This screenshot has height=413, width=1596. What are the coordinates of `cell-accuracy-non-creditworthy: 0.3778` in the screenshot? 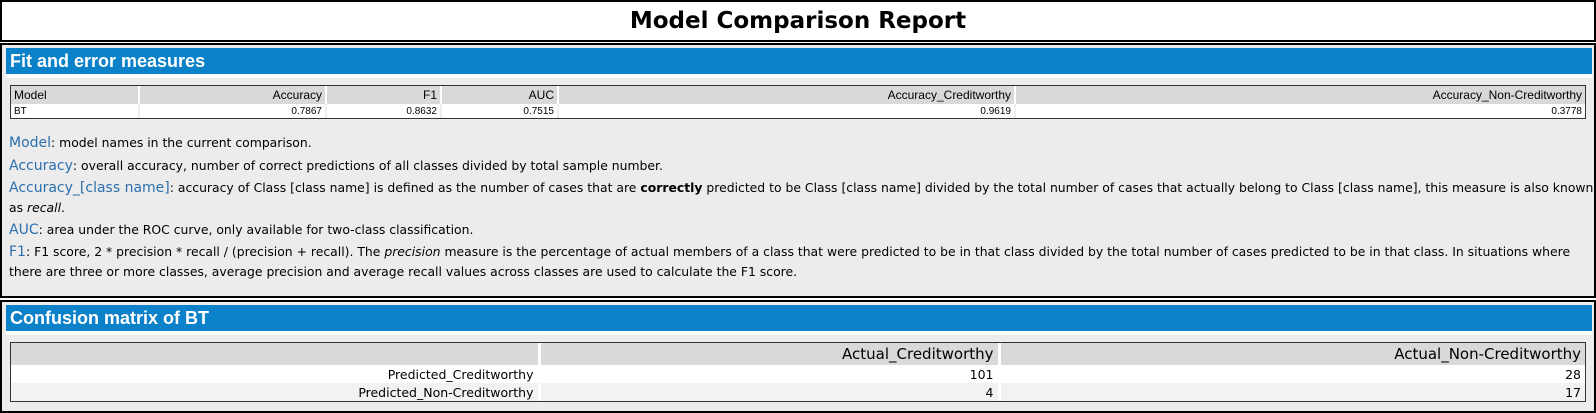 It's located at (1566, 111).